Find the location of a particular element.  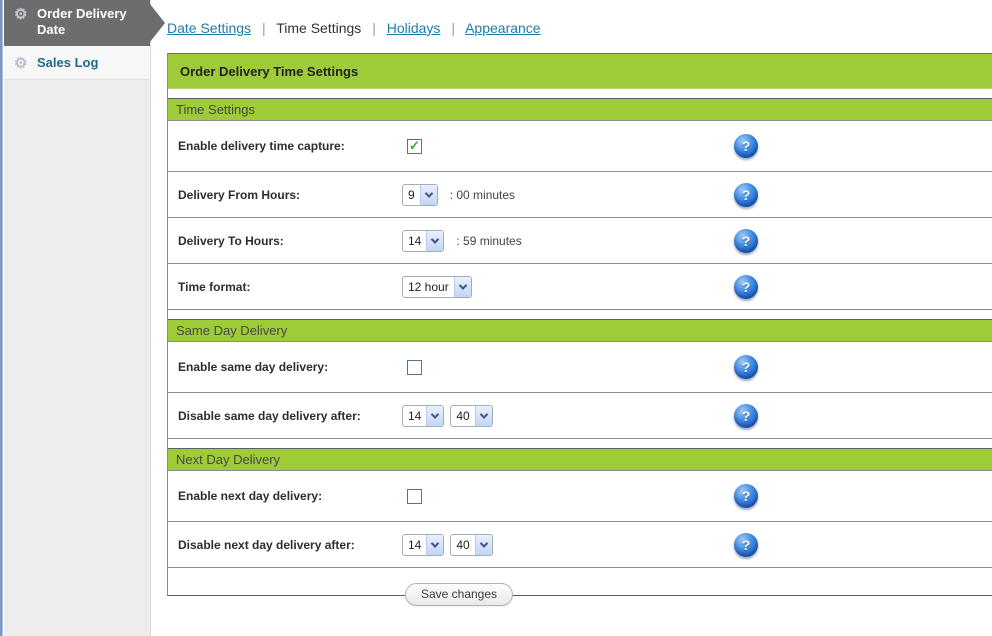

setting-label: Enable delivery time capture: is located at coordinates (261, 146).